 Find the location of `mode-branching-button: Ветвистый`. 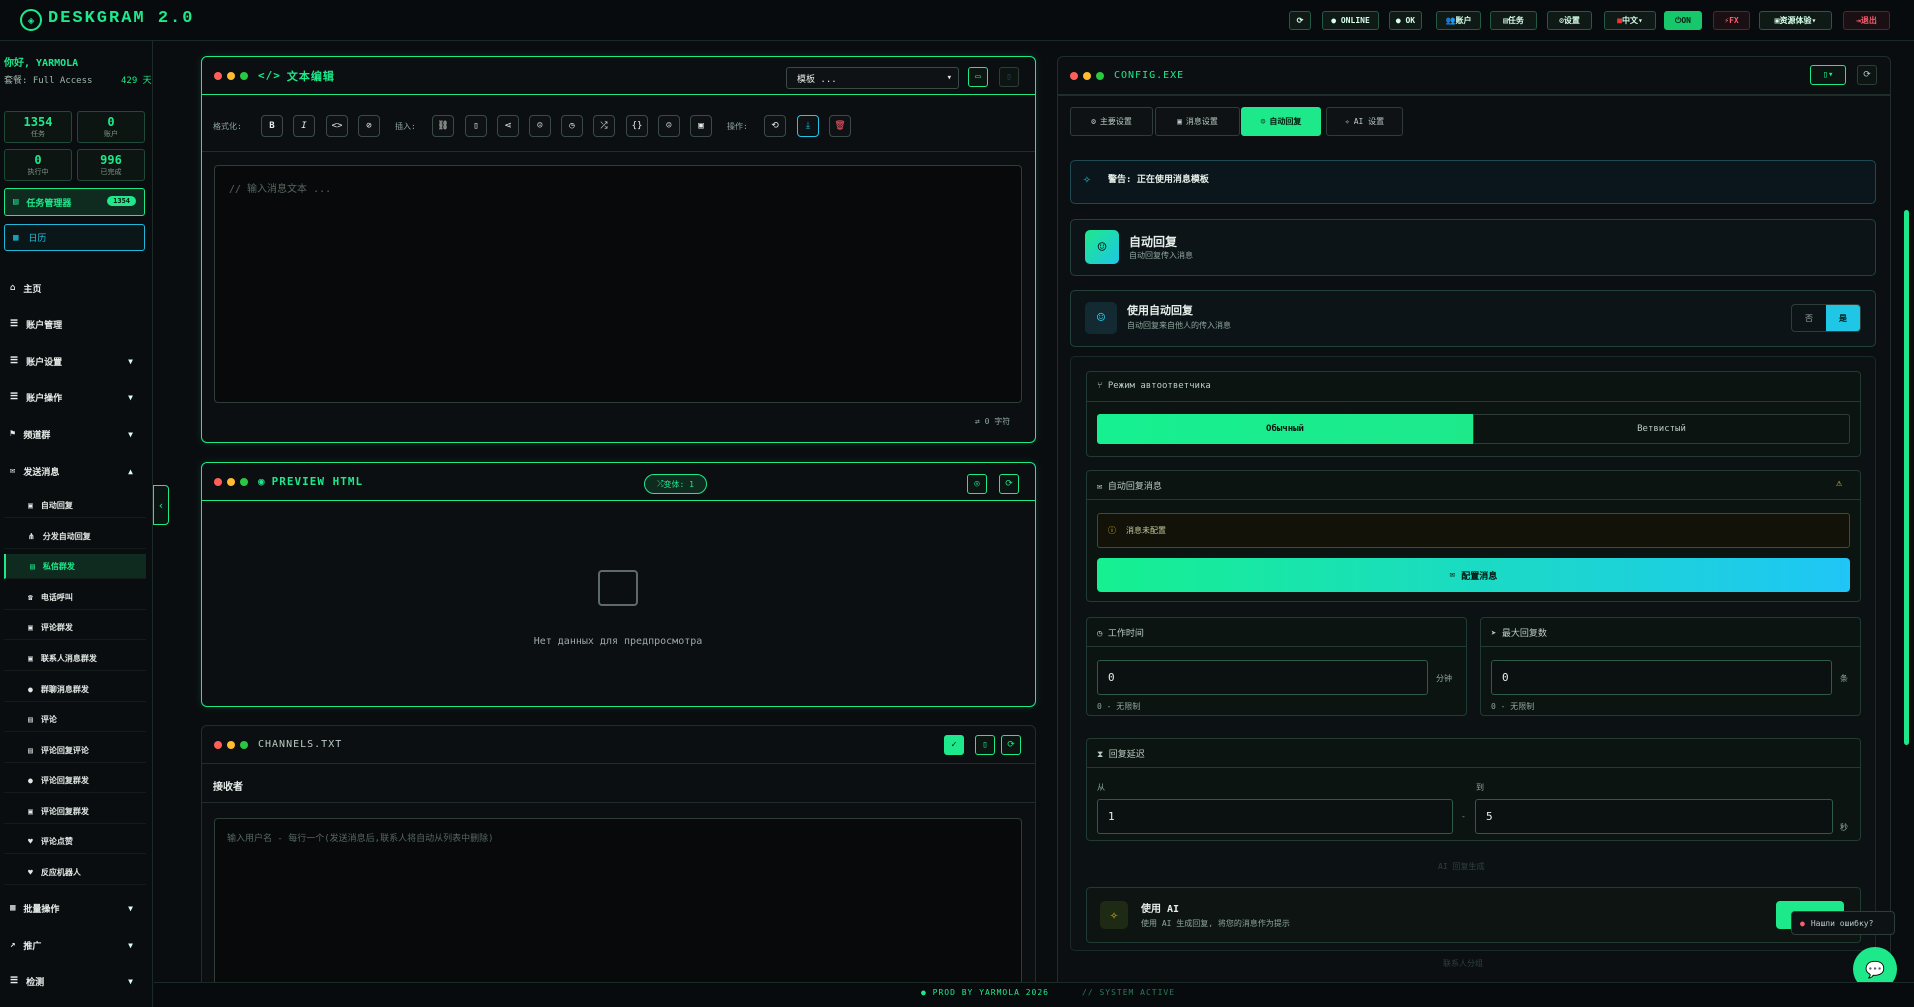

mode-branching-button: Ветвистый is located at coordinates (1661, 429).